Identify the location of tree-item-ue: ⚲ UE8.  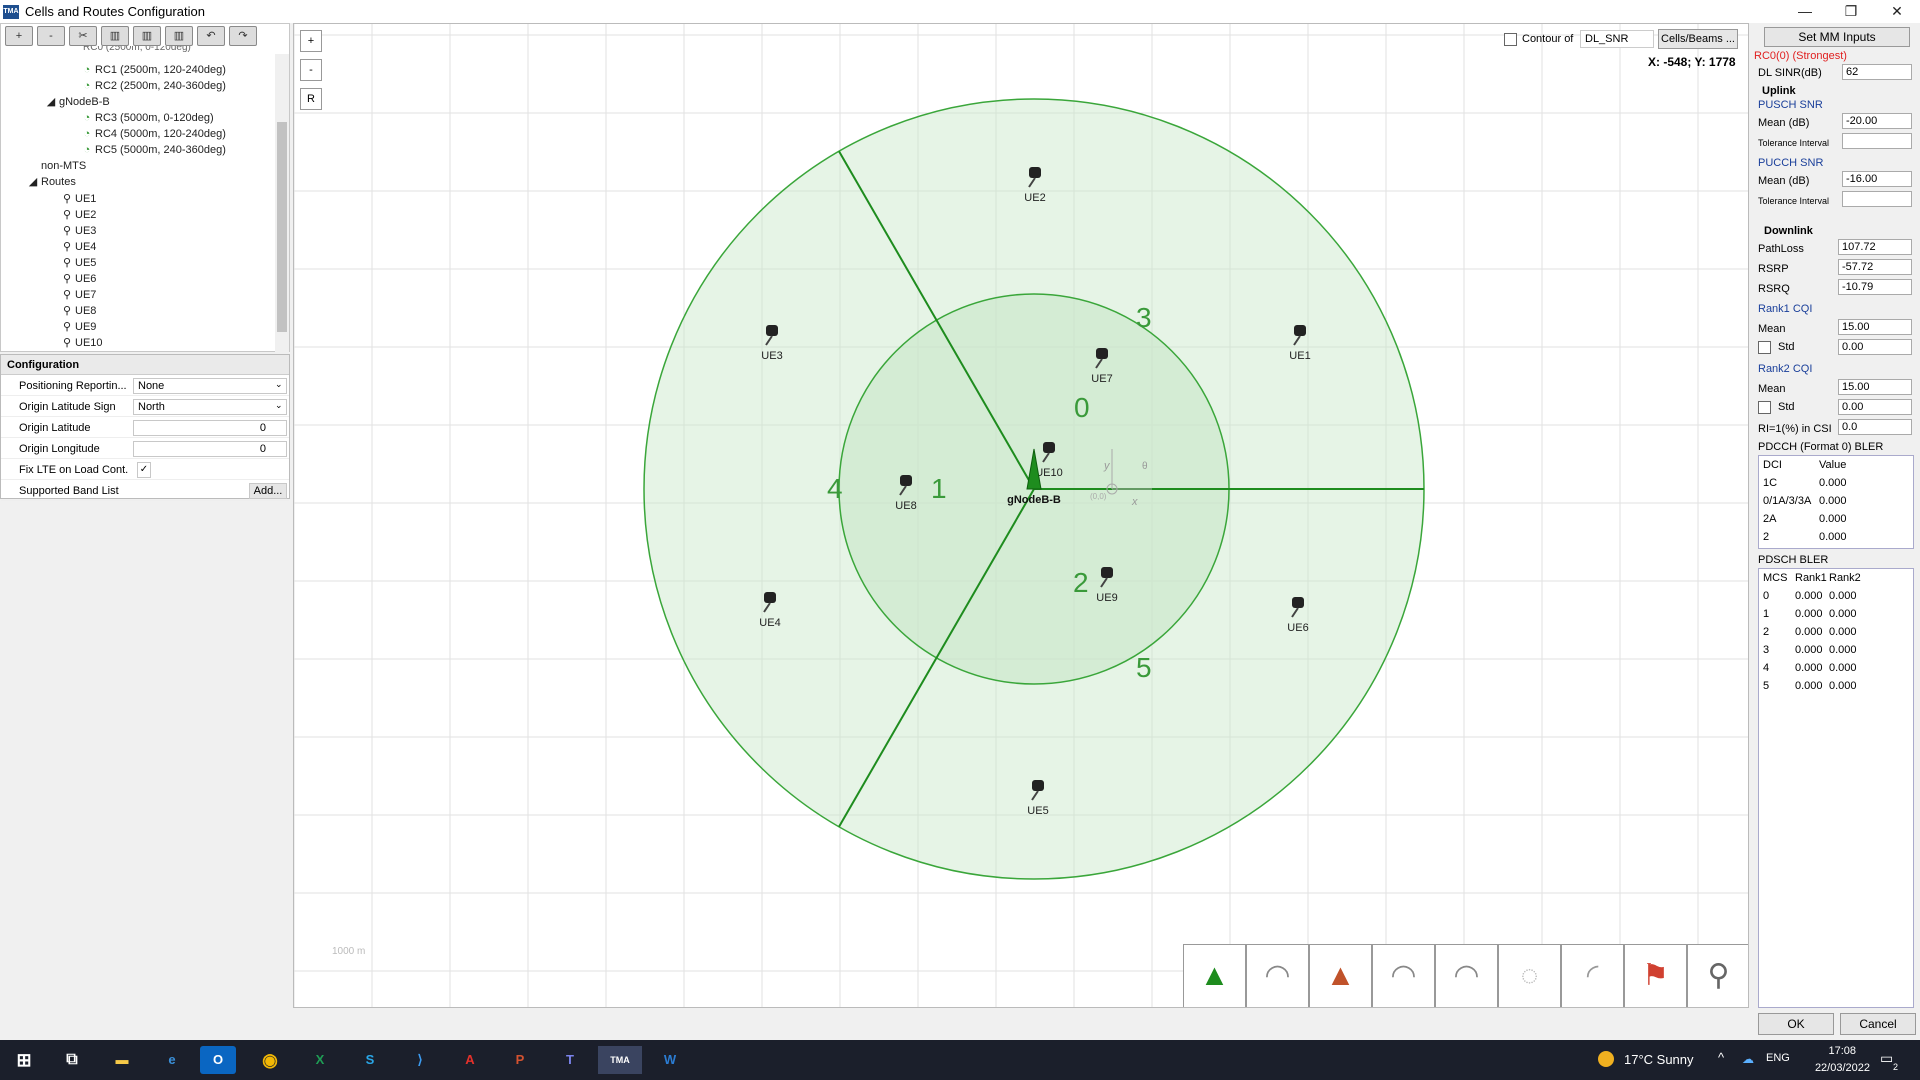
(78, 311).